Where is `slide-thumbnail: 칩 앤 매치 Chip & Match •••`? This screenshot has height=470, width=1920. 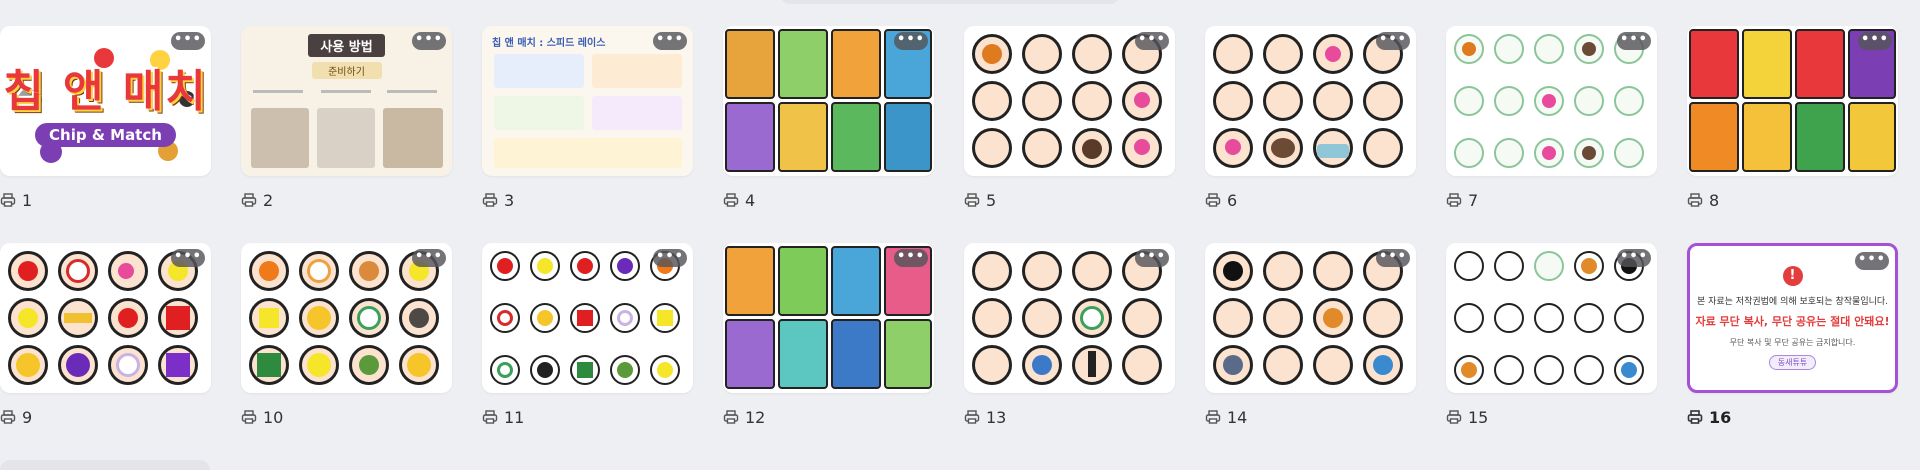
slide-thumbnail: 칩 앤 매치 Chip & Match ••• is located at coordinates (105, 101).